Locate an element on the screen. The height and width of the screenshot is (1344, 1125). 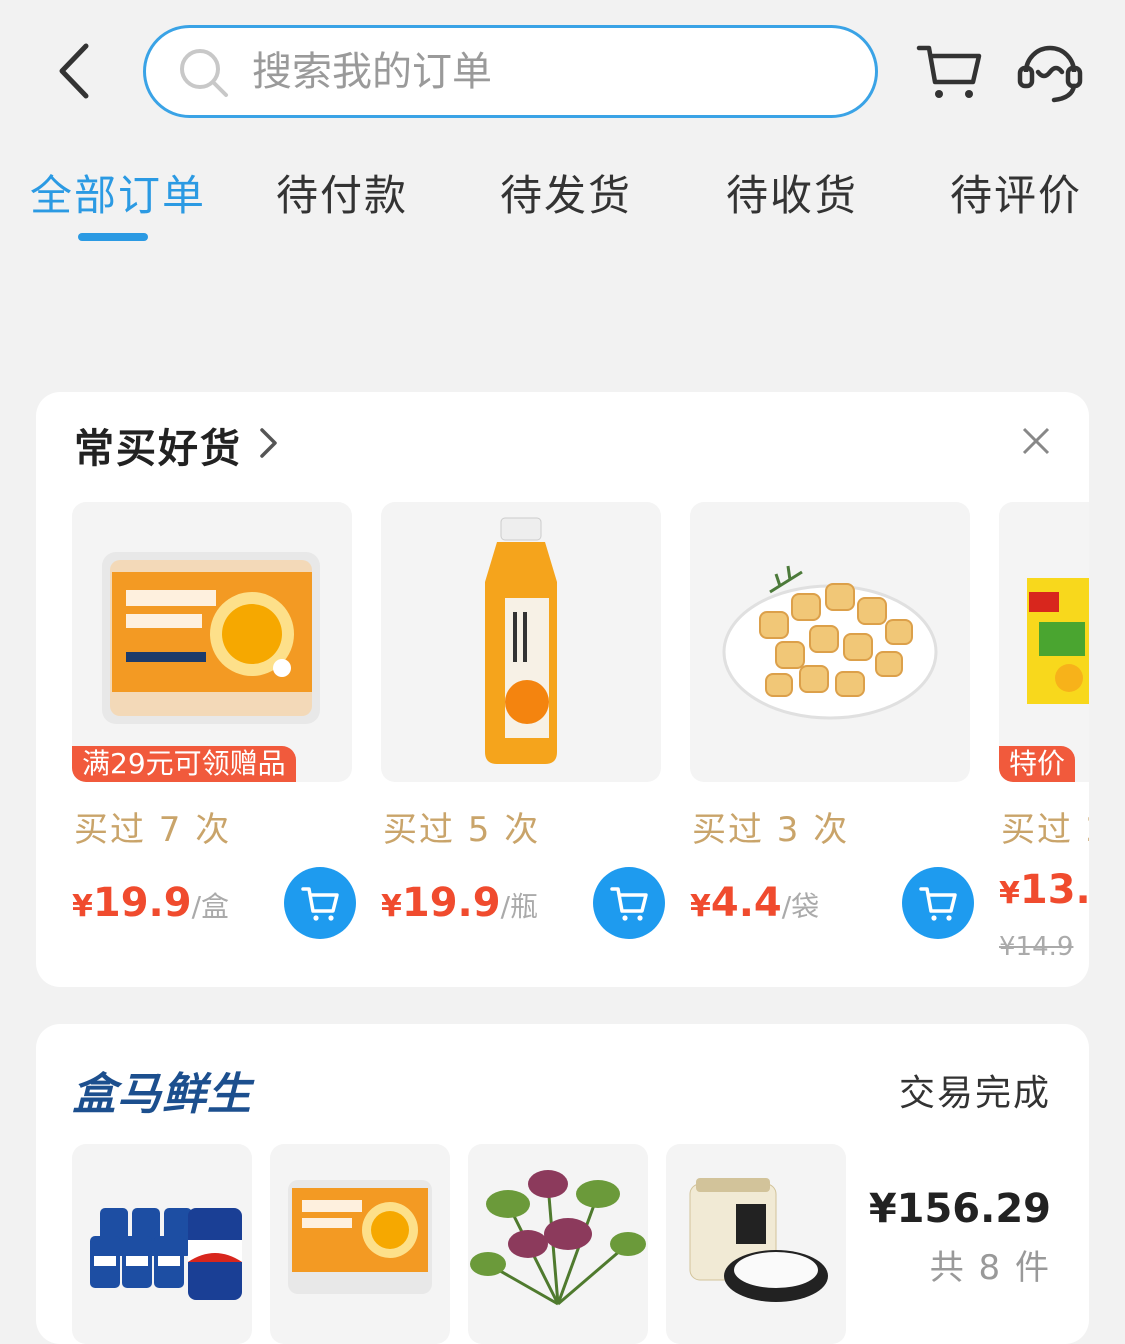
product-image-lemon-tea is located at coordinates (1044, 642).